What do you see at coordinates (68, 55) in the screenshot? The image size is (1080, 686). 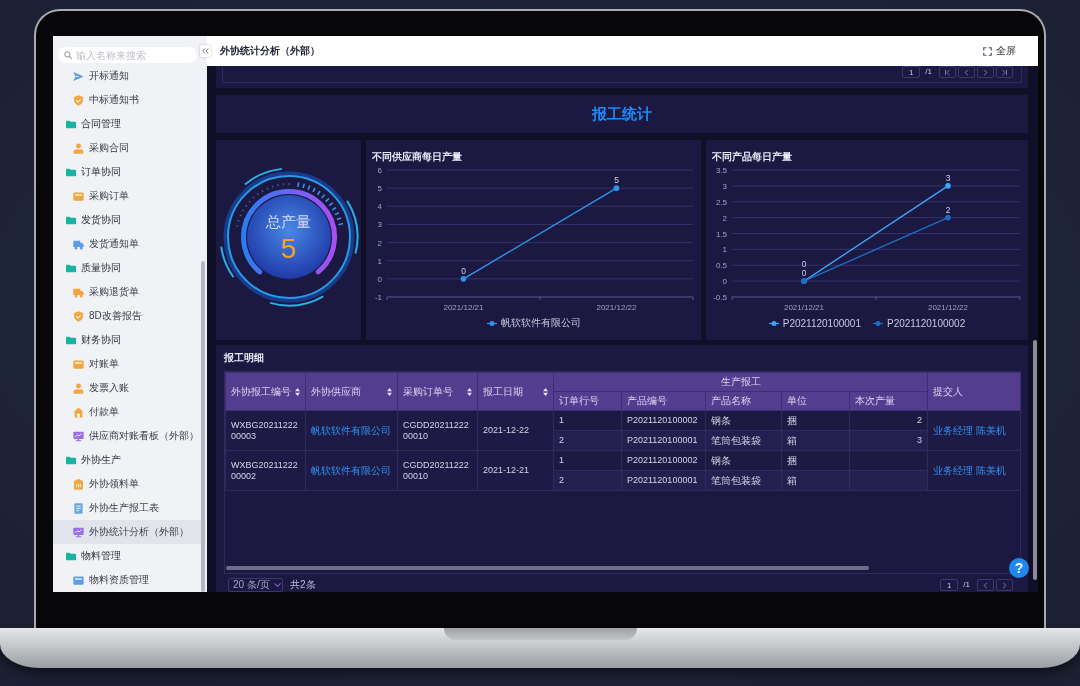 I see `search-icon` at bounding box center [68, 55].